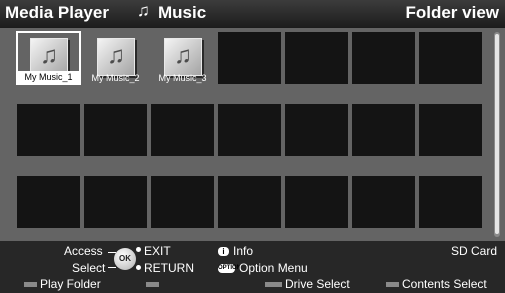  What do you see at coordinates (182, 78) in the screenshot?
I see `folder-label: My Music_3` at bounding box center [182, 78].